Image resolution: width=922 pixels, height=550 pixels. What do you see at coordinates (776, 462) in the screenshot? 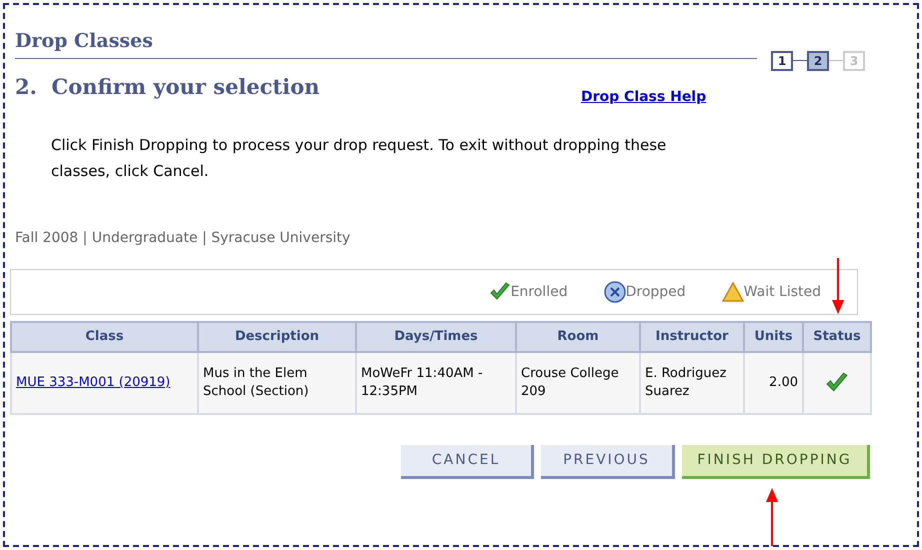
I see `action-button: FINISH DROPPING` at bounding box center [776, 462].